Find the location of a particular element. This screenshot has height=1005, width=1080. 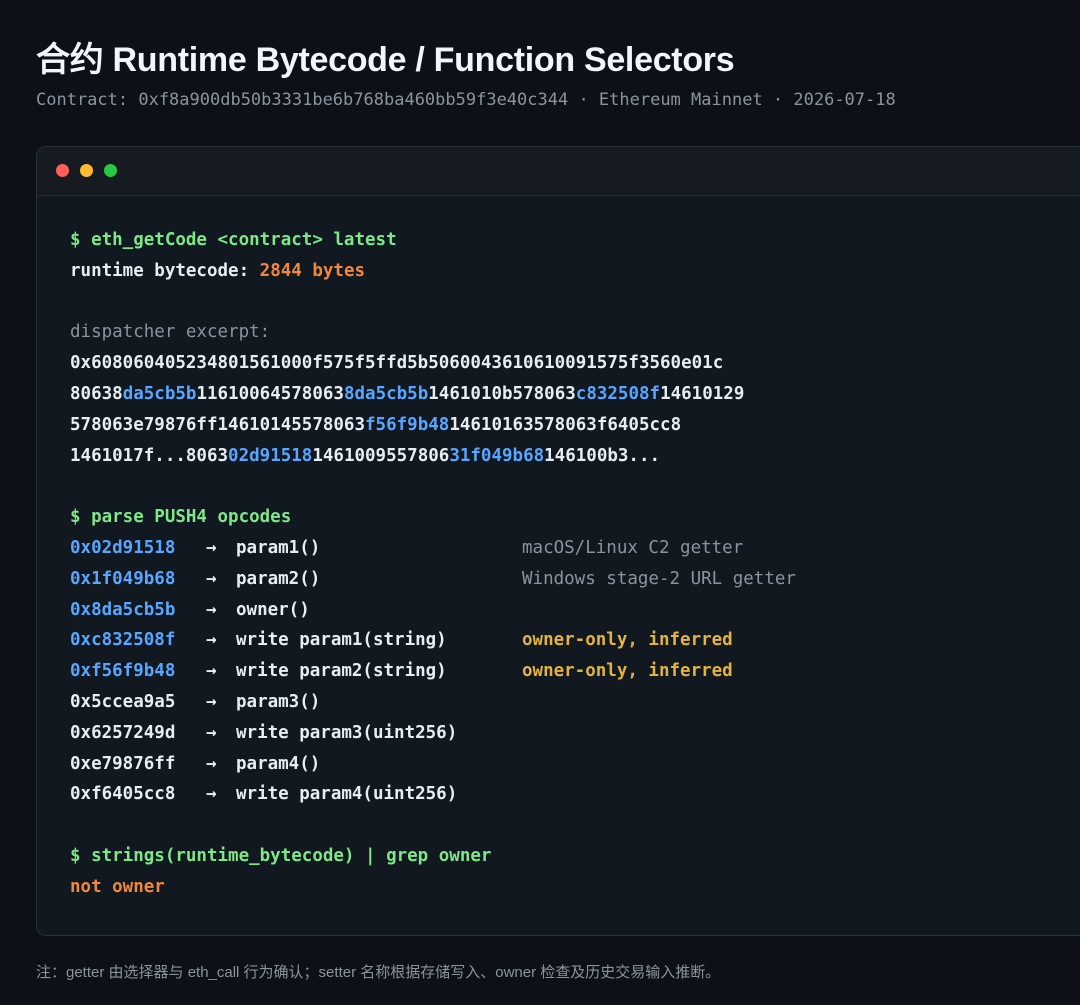

function-signature: param2() is located at coordinates (278, 578).